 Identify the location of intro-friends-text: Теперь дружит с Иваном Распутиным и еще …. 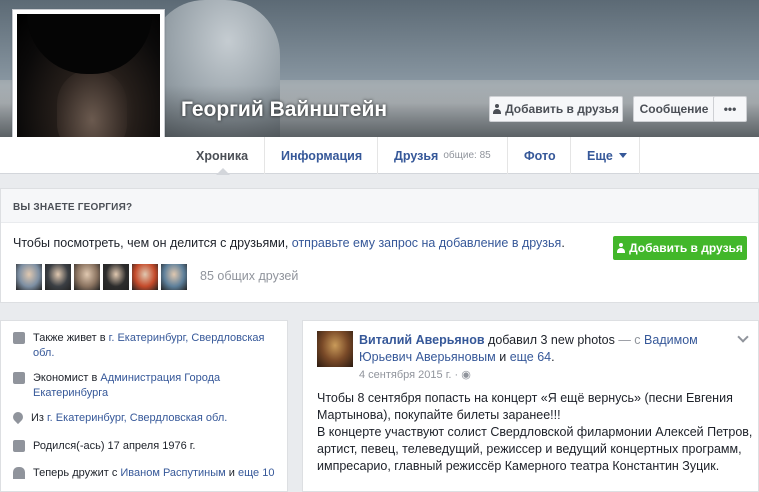
(153, 473).